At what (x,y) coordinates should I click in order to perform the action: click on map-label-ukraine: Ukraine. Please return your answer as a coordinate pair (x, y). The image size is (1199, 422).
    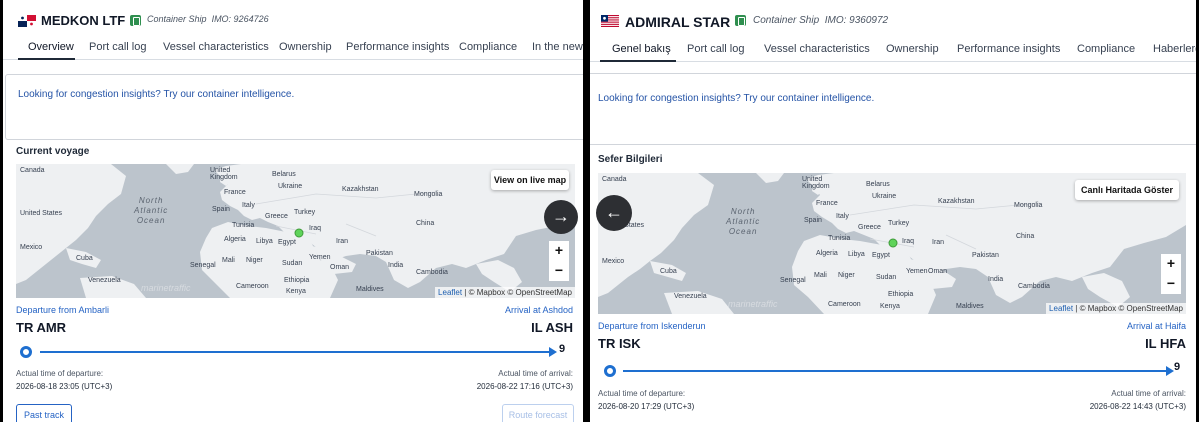
    Looking at the image, I should click on (290, 186).